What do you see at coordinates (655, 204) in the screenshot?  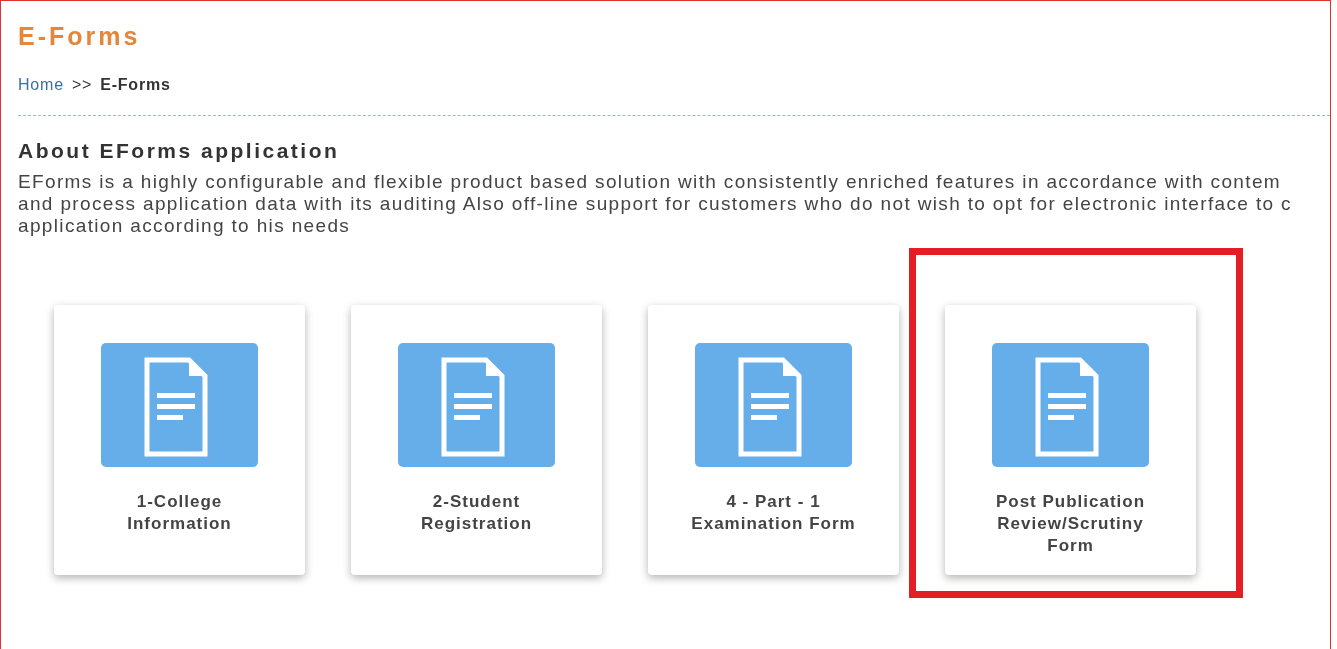 I see `description-paragraph: EForms is a highly configurable and flexible product based solution with consistently enriched features in accordance with contem and process application data with its auditing Also off-line support for customers who do not wish to opt for electronic interface to c application according to his needs` at bounding box center [655, 204].